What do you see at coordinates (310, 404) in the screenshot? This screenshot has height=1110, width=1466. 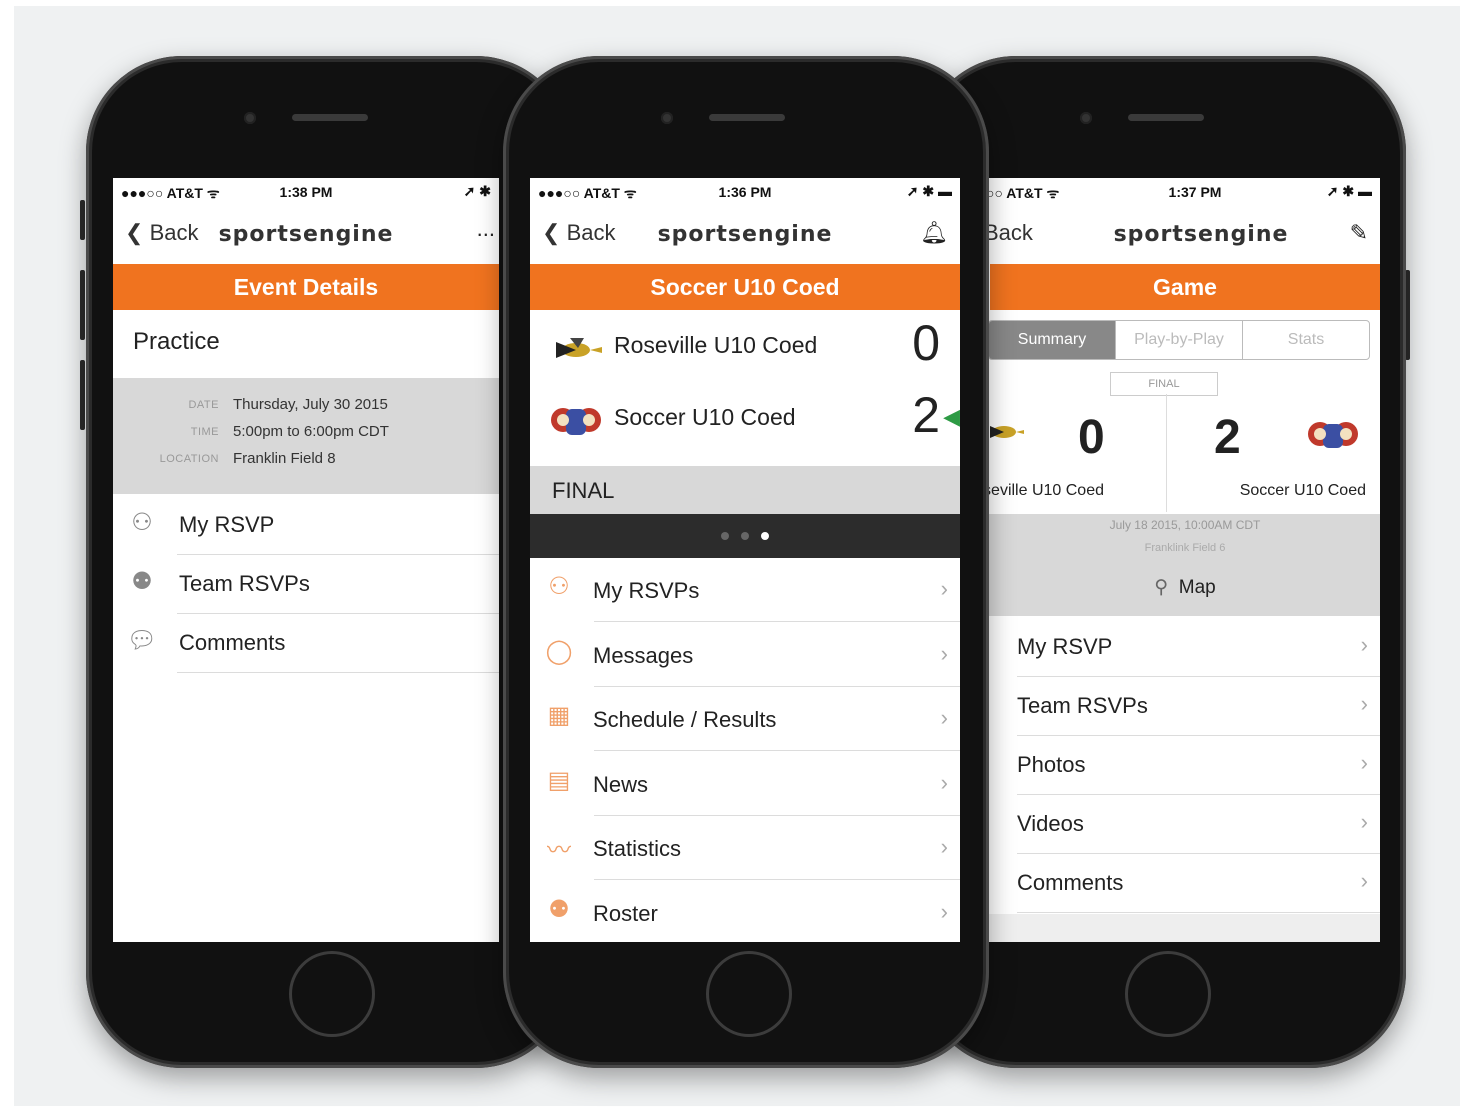 I see `detail-value: Thursday, July 30 2015` at bounding box center [310, 404].